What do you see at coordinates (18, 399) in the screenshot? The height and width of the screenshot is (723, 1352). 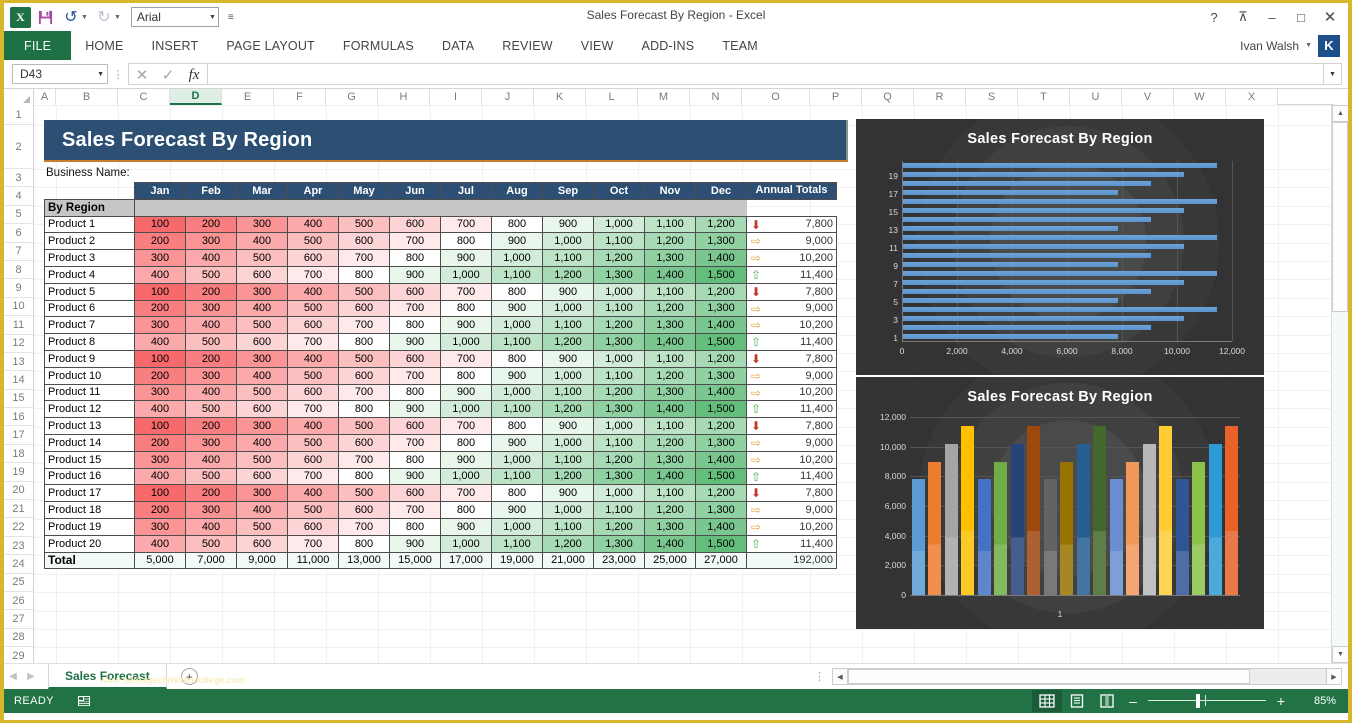 I see `row-header-15: 15` at bounding box center [18, 399].